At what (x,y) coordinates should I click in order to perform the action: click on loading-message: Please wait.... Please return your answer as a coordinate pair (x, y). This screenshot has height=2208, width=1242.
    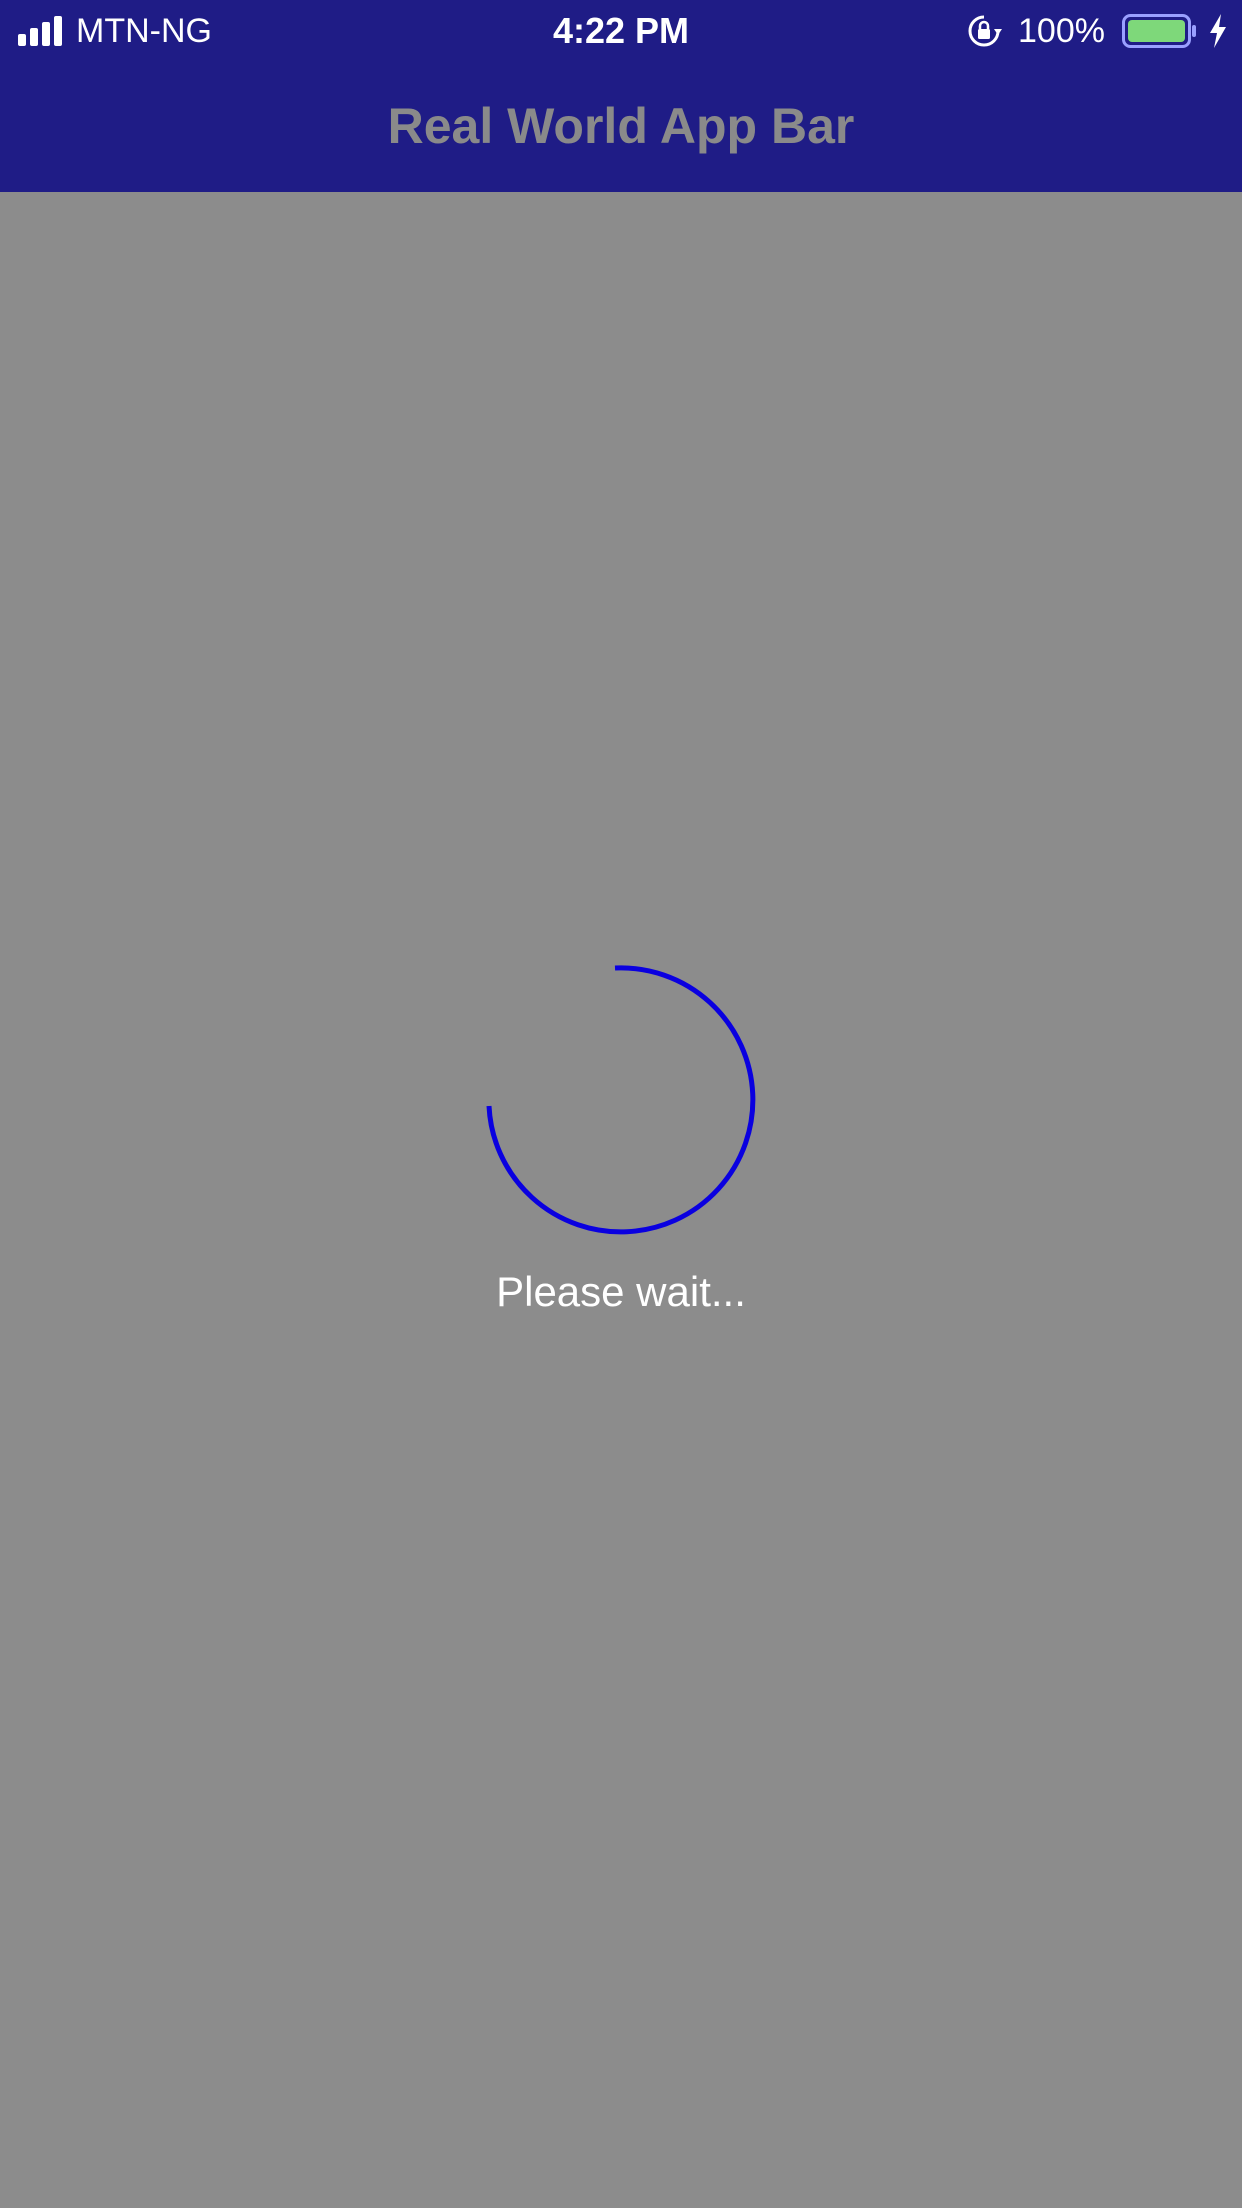
    Looking at the image, I should click on (621, 1291).